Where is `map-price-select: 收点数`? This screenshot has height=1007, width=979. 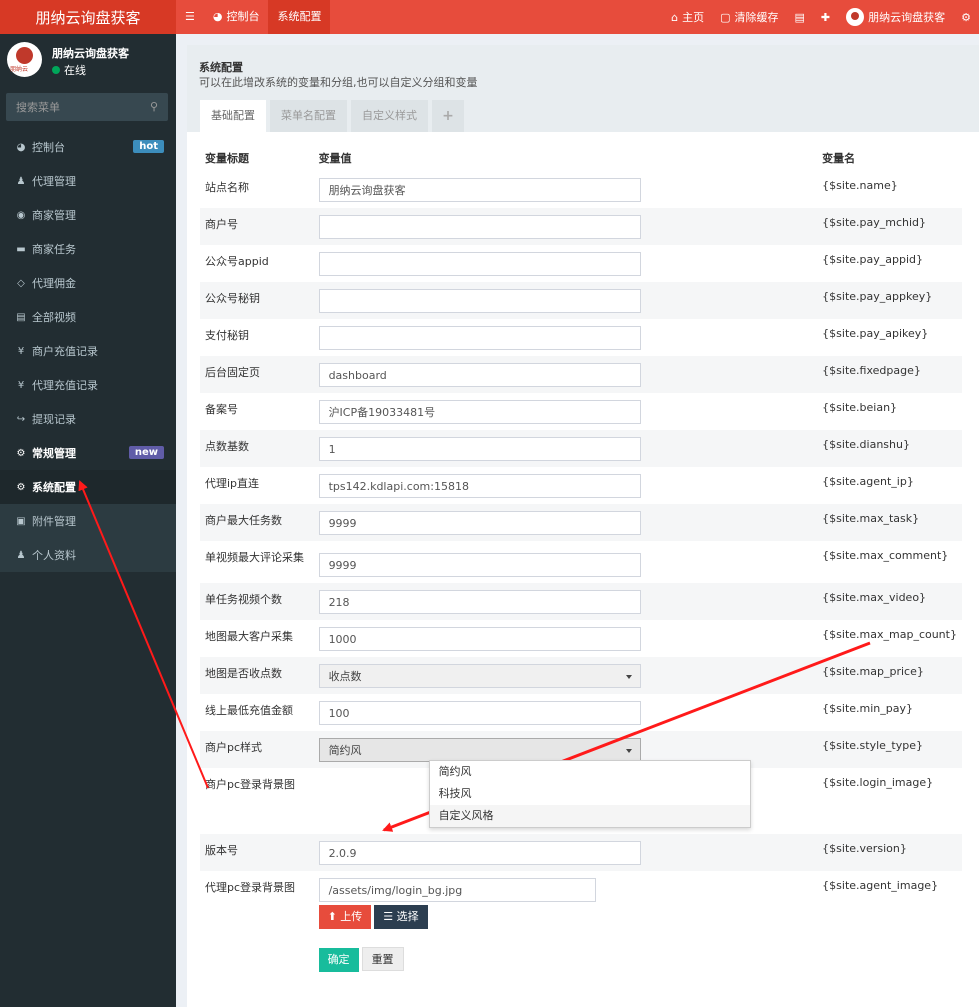
map-price-select: 收点数 is located at coordinates (479, 676).